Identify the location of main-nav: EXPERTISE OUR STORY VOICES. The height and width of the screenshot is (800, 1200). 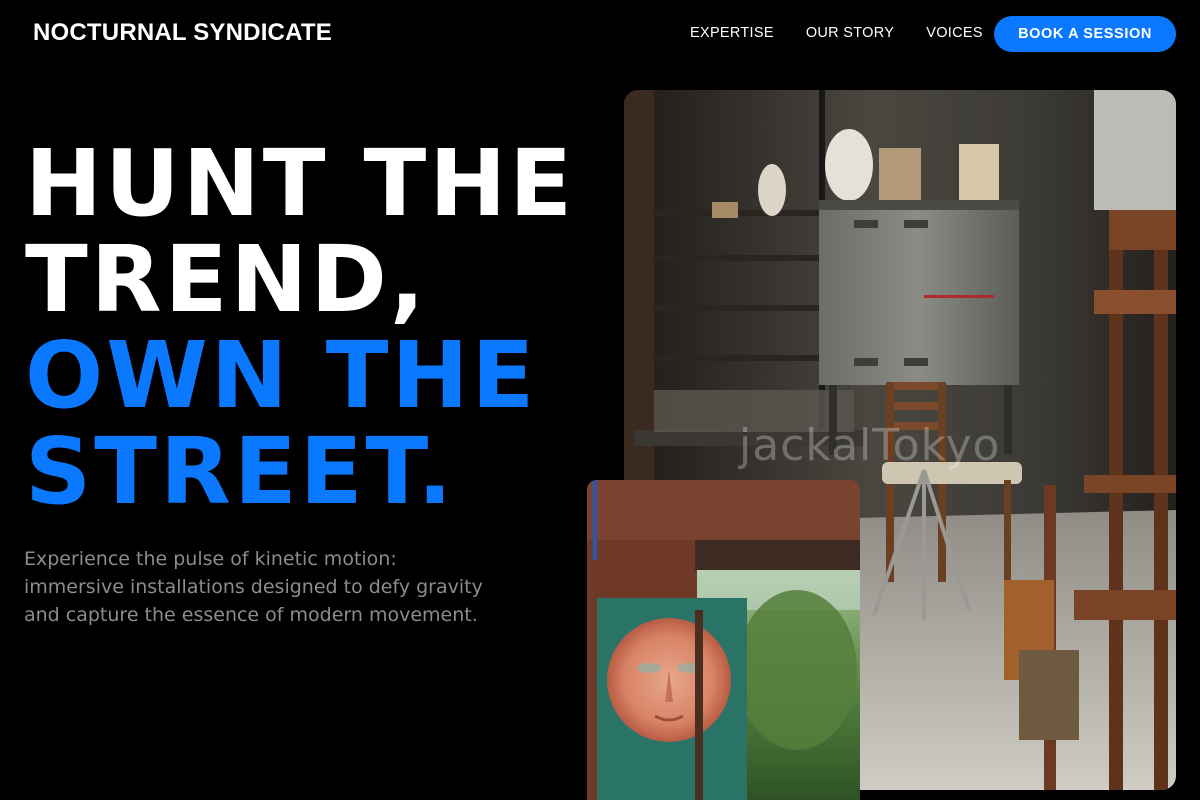
(852, 33).